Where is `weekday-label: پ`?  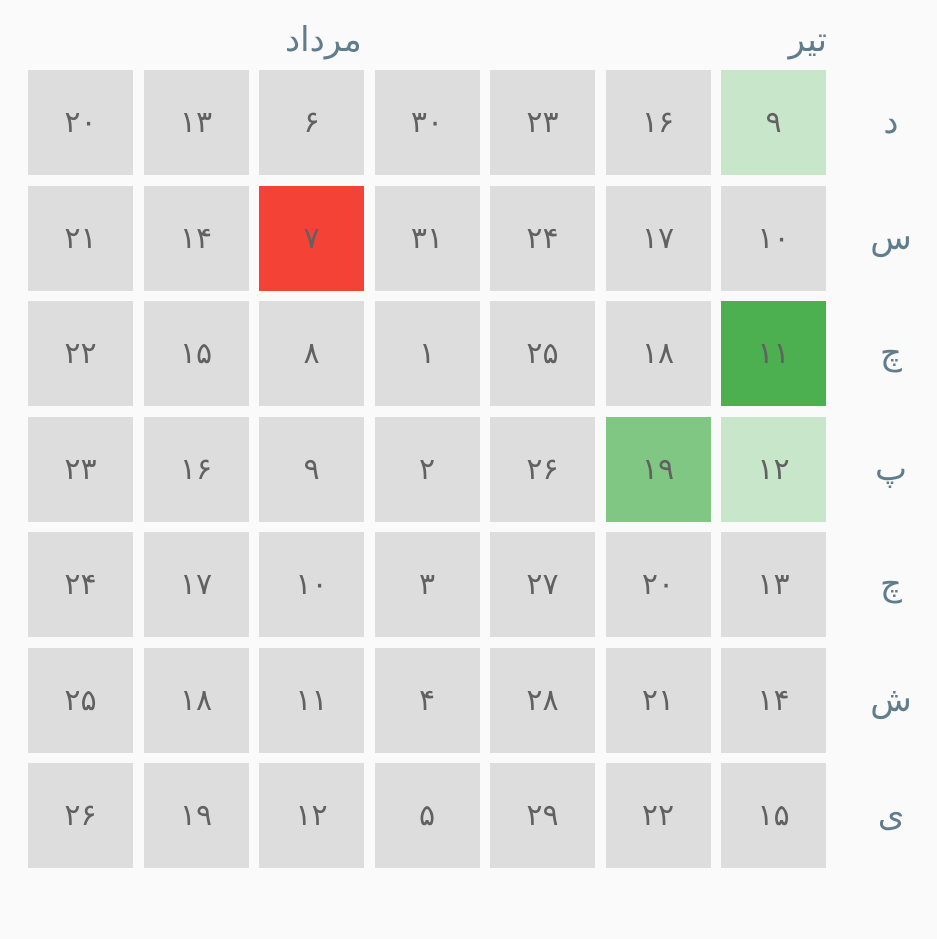
weekday-label: پ is located at coordinates (890, 468).